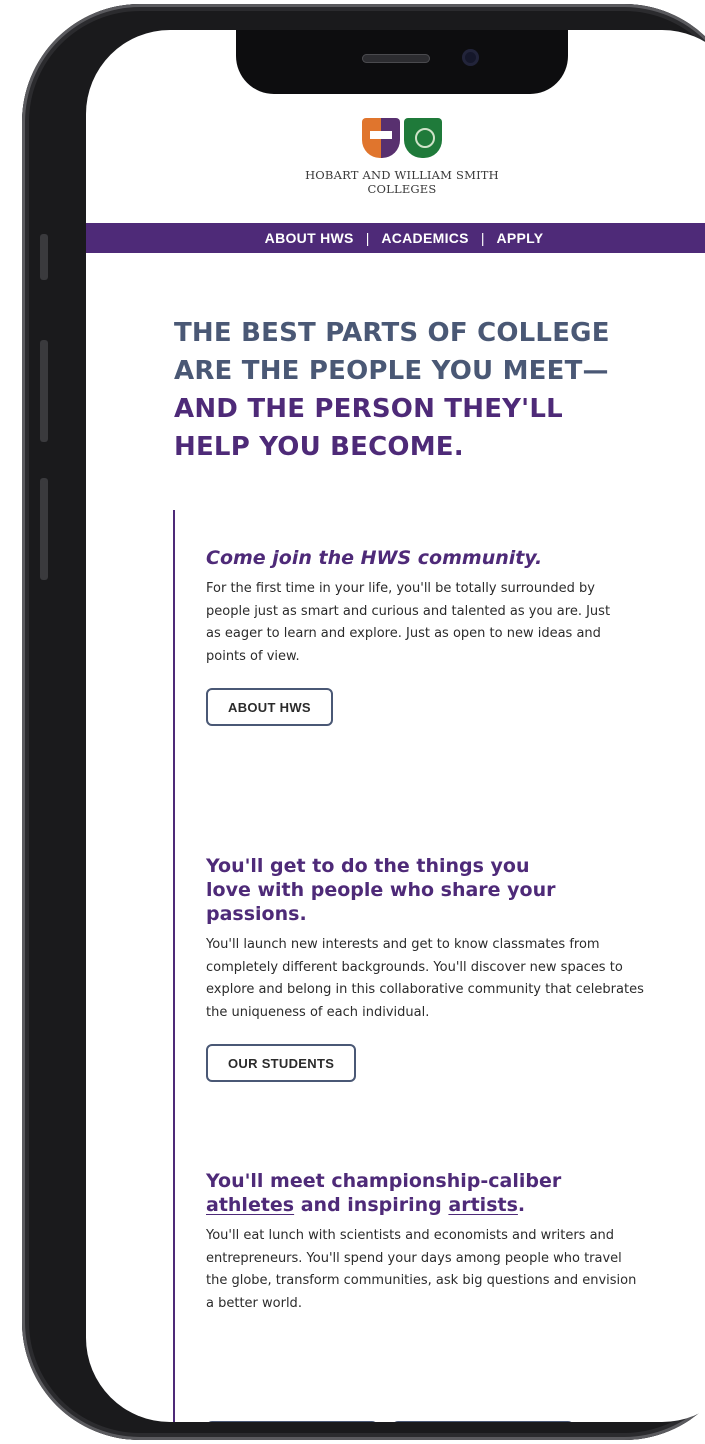 Image resolution: width=705 pixels, height=1444 pixels. I want to click on main-nav: ABOUT HWS | ACADEMICS | APPLY, so click(395, 238).